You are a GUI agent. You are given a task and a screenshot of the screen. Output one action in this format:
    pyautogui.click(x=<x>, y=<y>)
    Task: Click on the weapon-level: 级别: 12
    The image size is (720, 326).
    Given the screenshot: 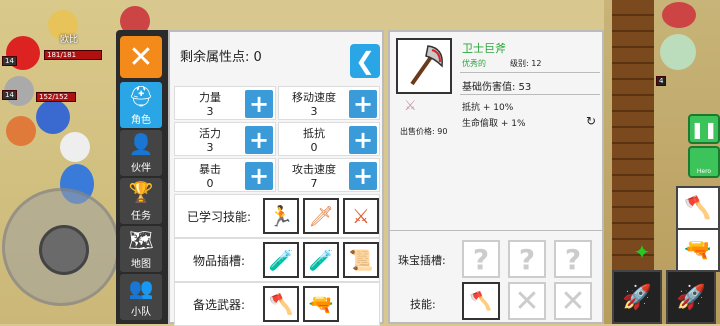 What is the action you would take?
    pyautogui.click(x=526, y=63)
    